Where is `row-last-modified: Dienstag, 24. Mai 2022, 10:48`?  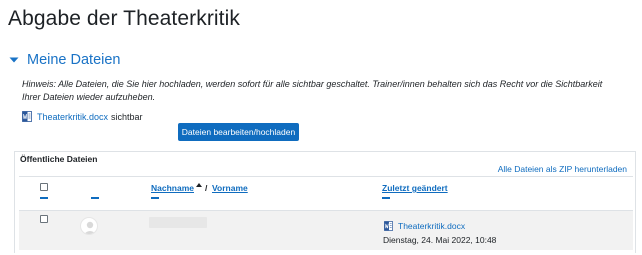
row-last-modified: Dienstag, 24. Mai 2022, 10:48 is located at coordinates (440, 240).